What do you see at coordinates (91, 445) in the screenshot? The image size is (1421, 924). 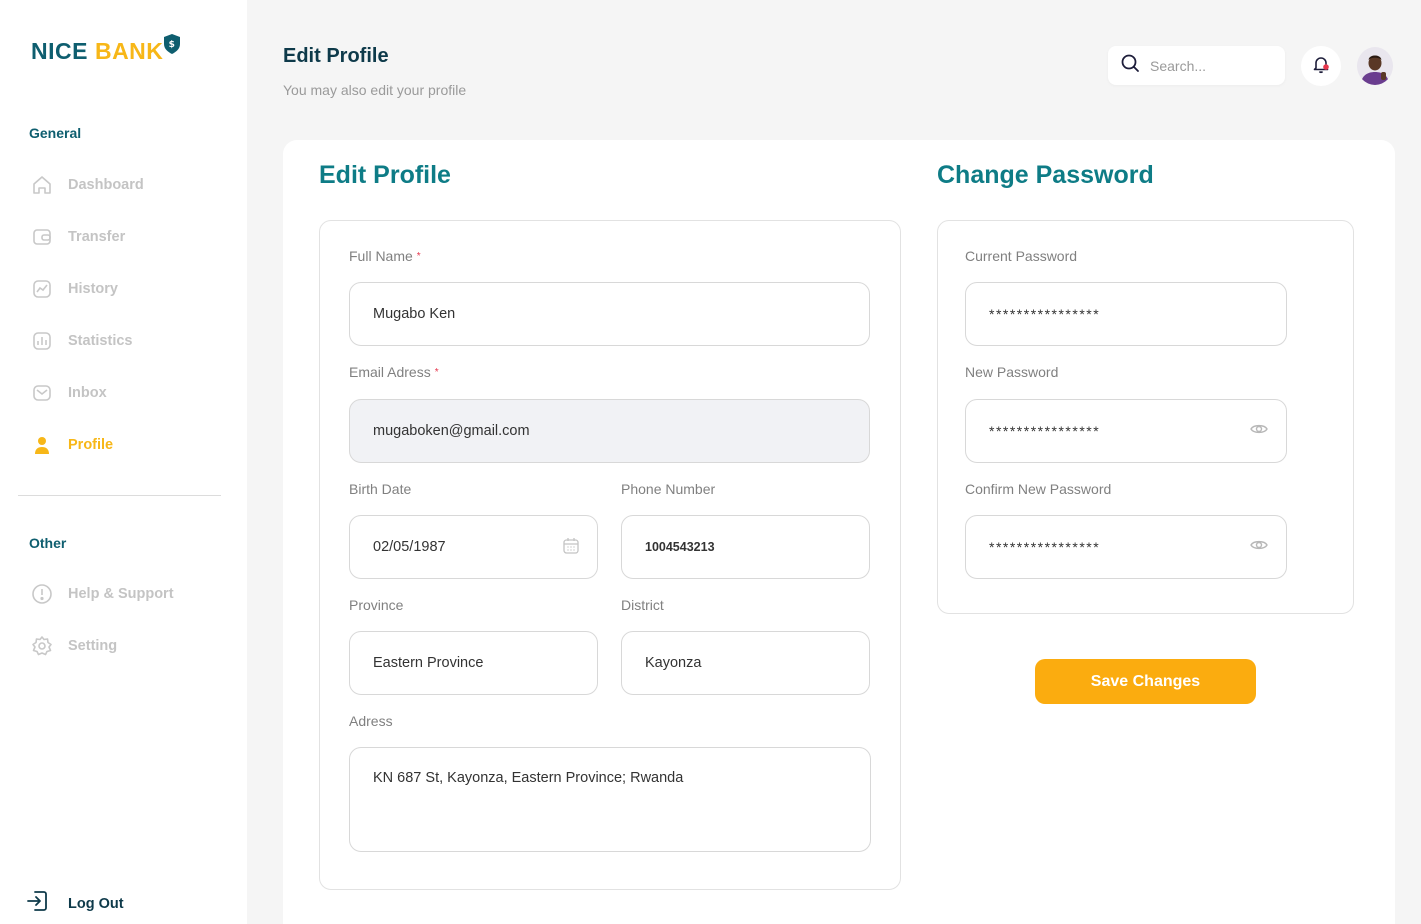 I see `sidebar-item-label: Profile` at bounding box center [91, 445].